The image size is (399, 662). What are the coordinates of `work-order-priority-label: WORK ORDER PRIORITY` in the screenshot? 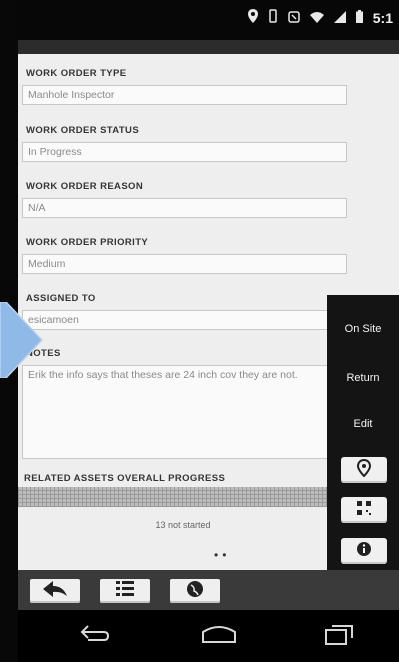 It's located at (87, 242).